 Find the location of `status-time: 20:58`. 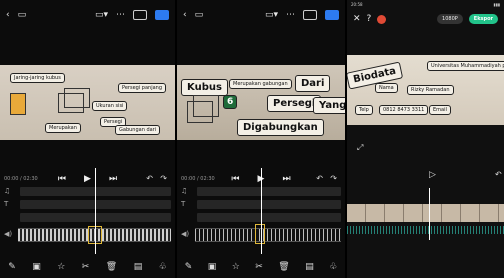

status-time: 20:58 is located at coordinates (357, 4).